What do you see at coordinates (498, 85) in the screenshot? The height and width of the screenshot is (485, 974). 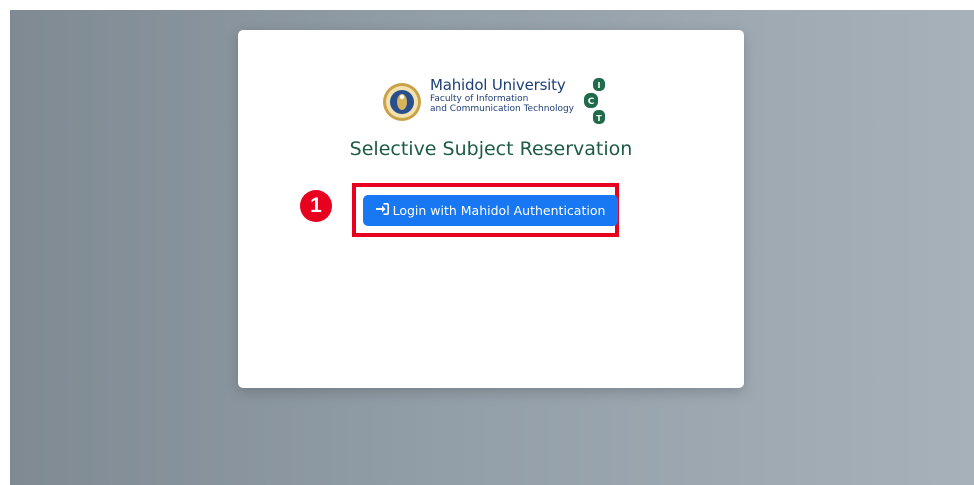 I see `university-name: Mahidol University` at bounding box center [498, 85].